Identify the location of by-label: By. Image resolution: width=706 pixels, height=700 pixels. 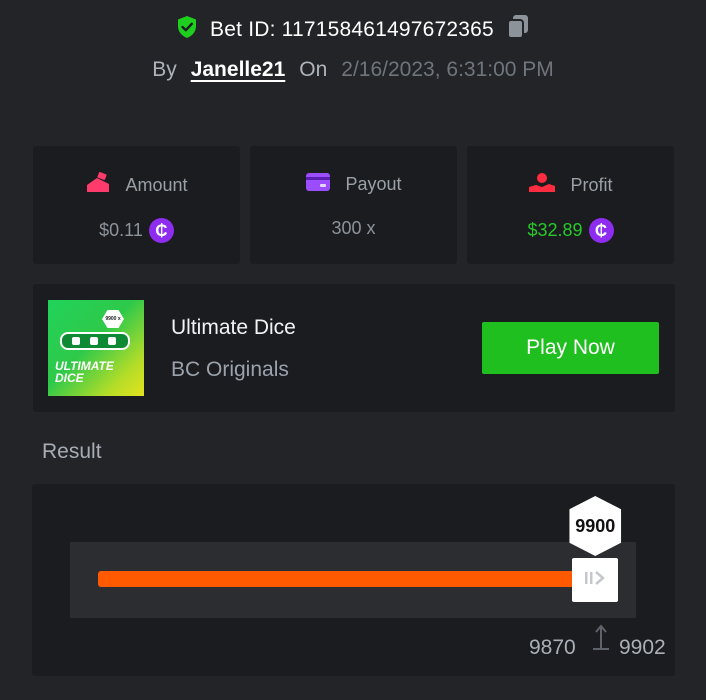
(164, 69).